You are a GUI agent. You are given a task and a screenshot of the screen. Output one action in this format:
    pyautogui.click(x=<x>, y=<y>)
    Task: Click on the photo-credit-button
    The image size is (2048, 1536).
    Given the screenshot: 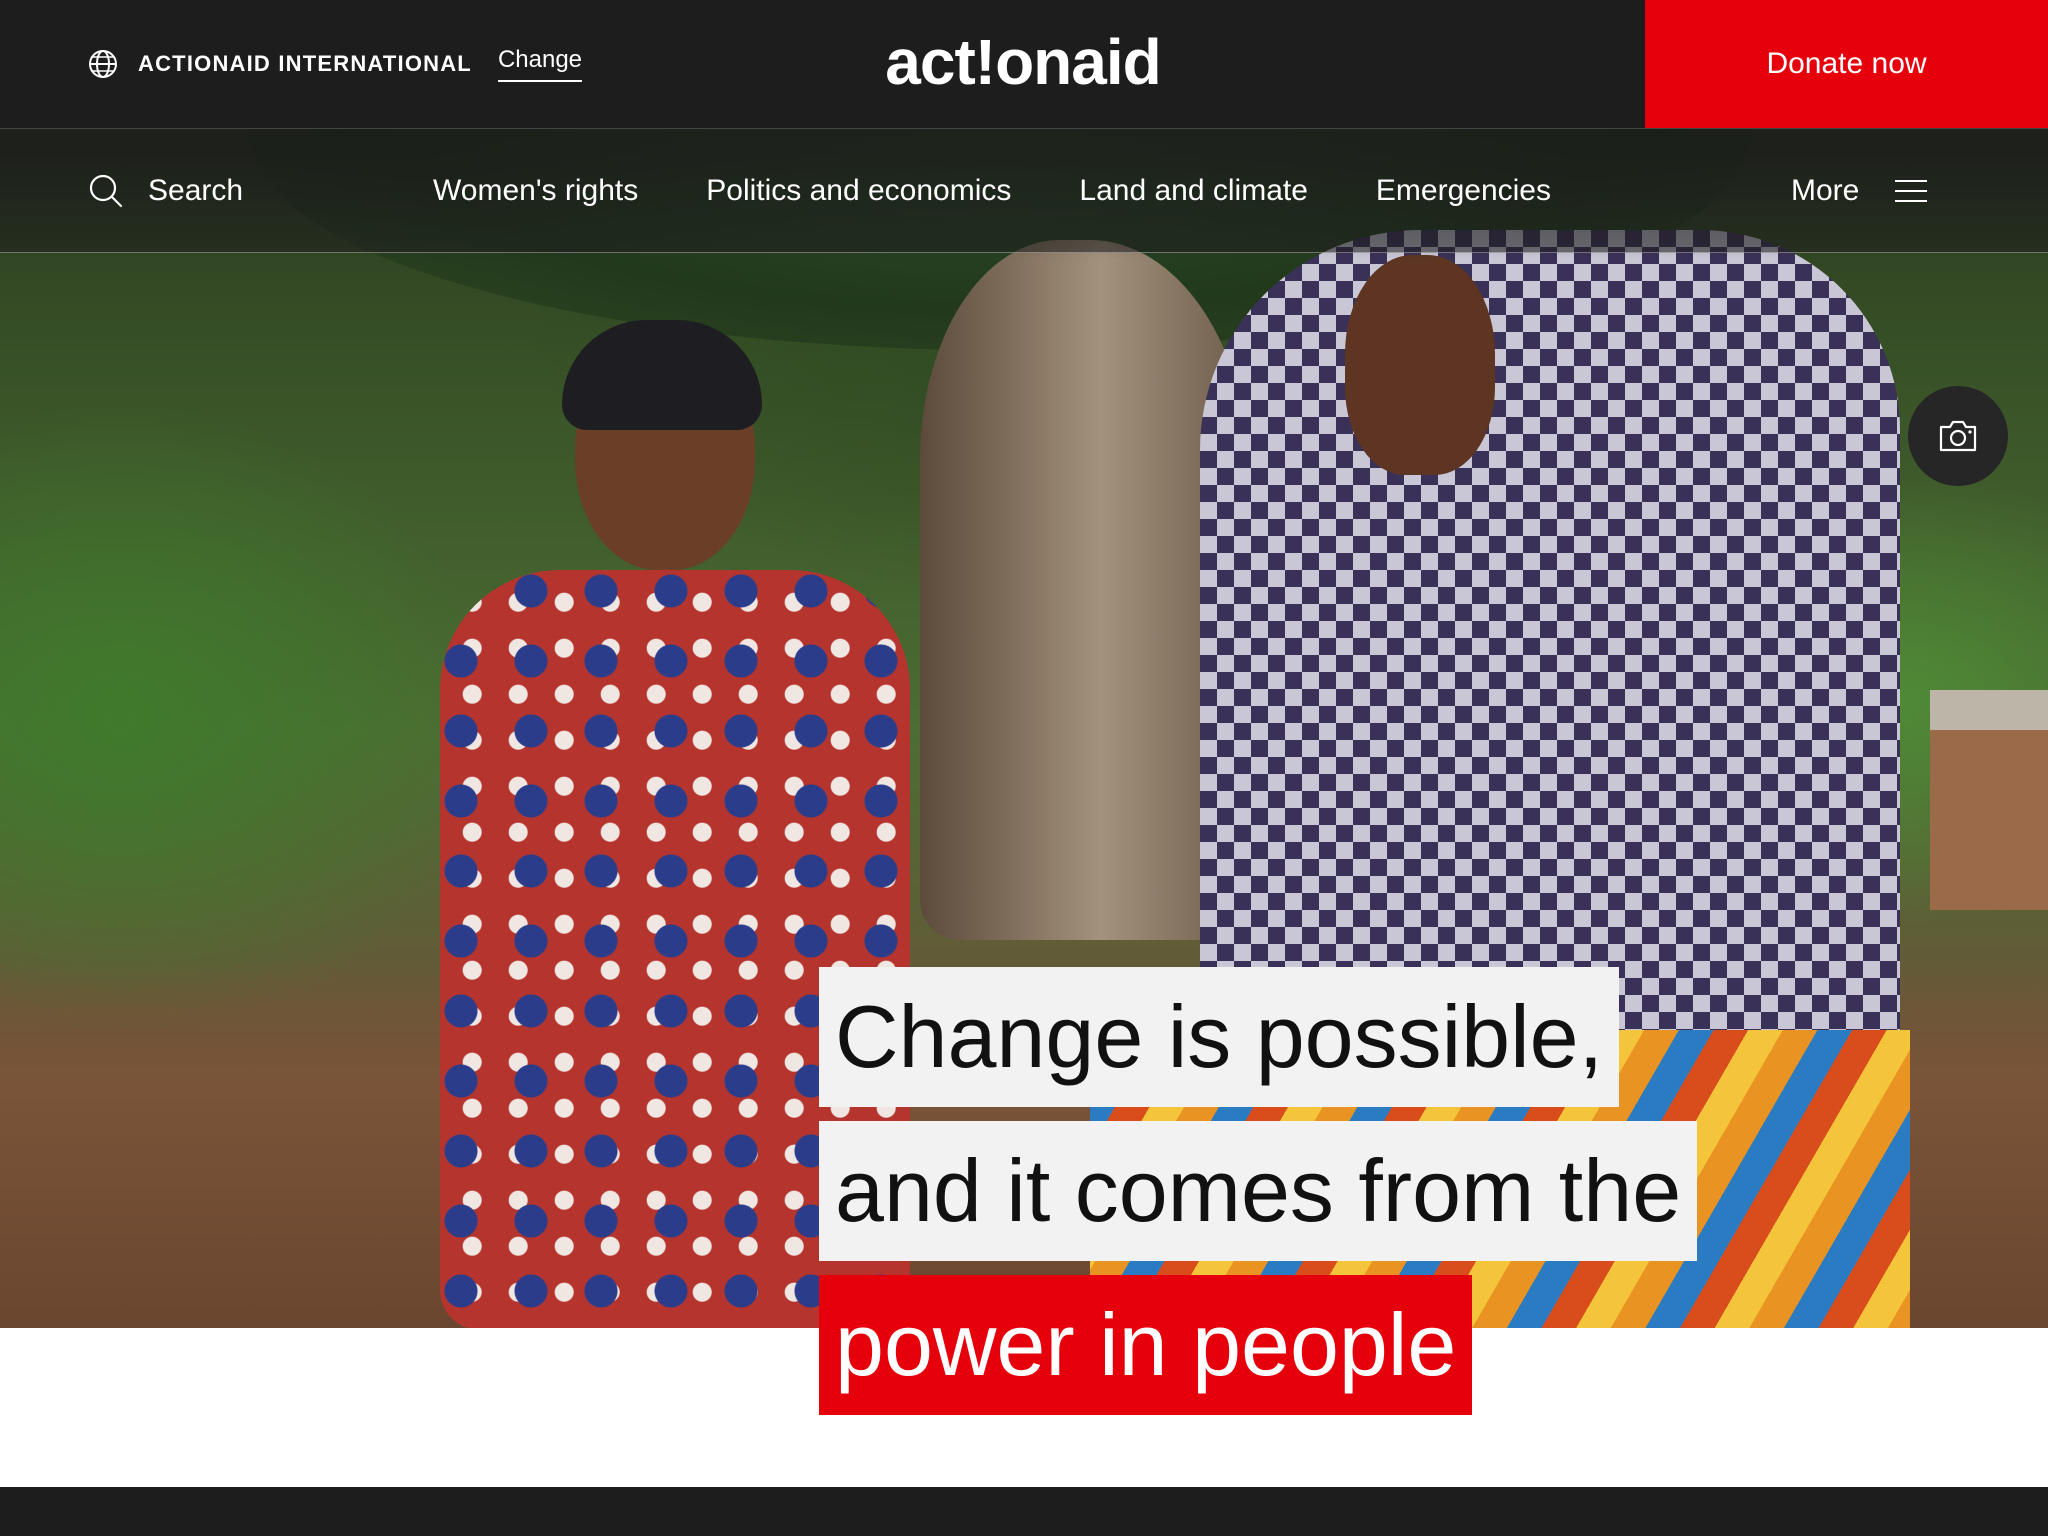 What is the action you would take?
    pyautogui.click(x=1958, y=436)
    